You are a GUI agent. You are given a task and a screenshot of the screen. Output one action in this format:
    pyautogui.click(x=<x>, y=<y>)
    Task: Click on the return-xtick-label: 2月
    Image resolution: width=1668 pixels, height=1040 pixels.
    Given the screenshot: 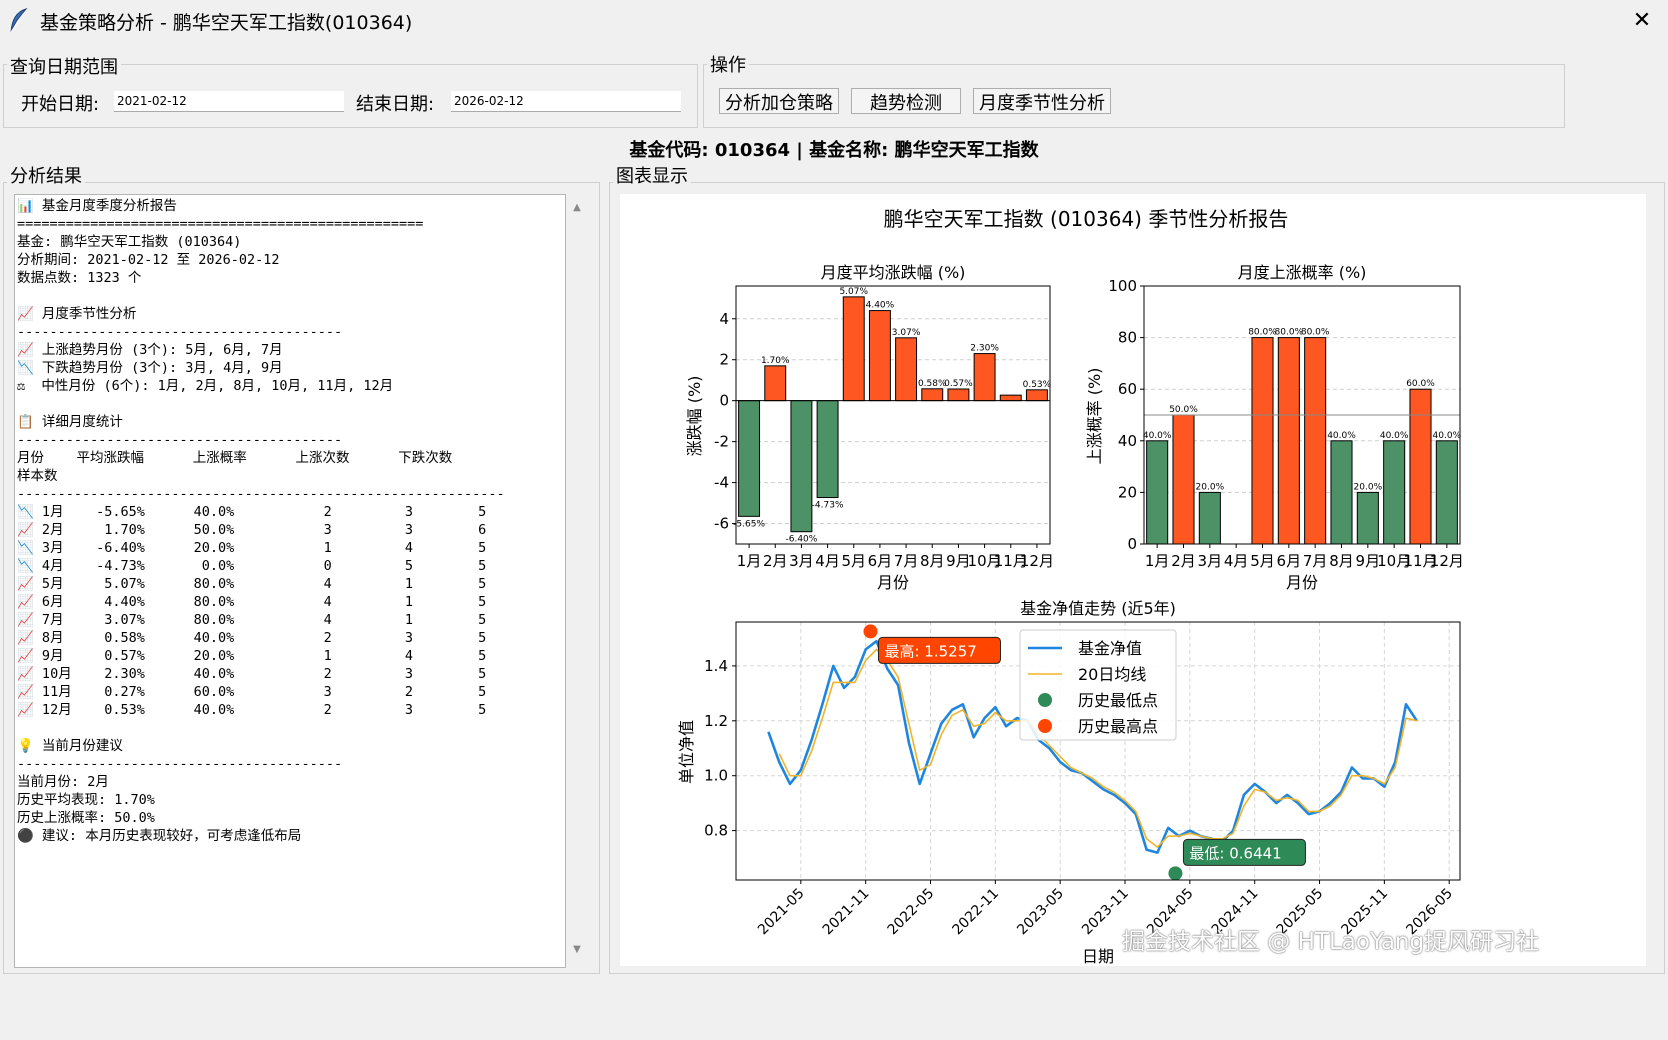 What is the action you would take?
    pyautogui.click(x=775, y=561)
    